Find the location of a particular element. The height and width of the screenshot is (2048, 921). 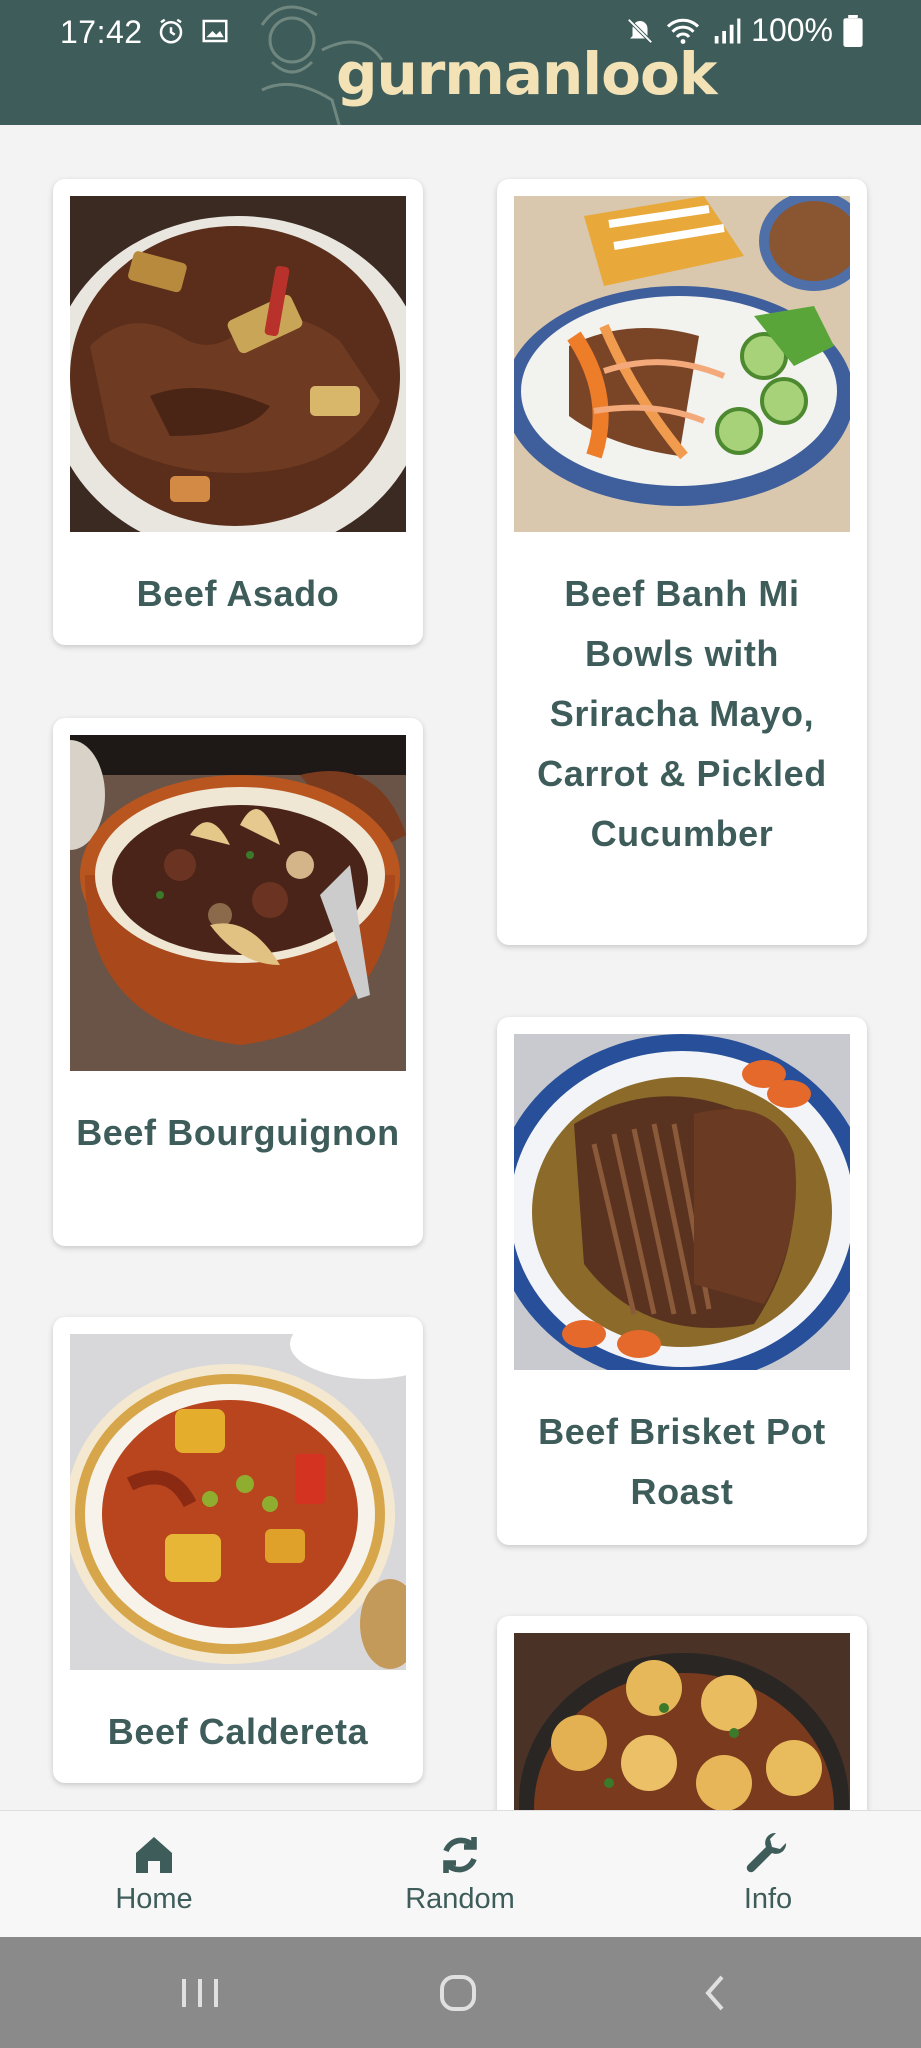

nav-random: Random is located at coordinates (460, 1873).